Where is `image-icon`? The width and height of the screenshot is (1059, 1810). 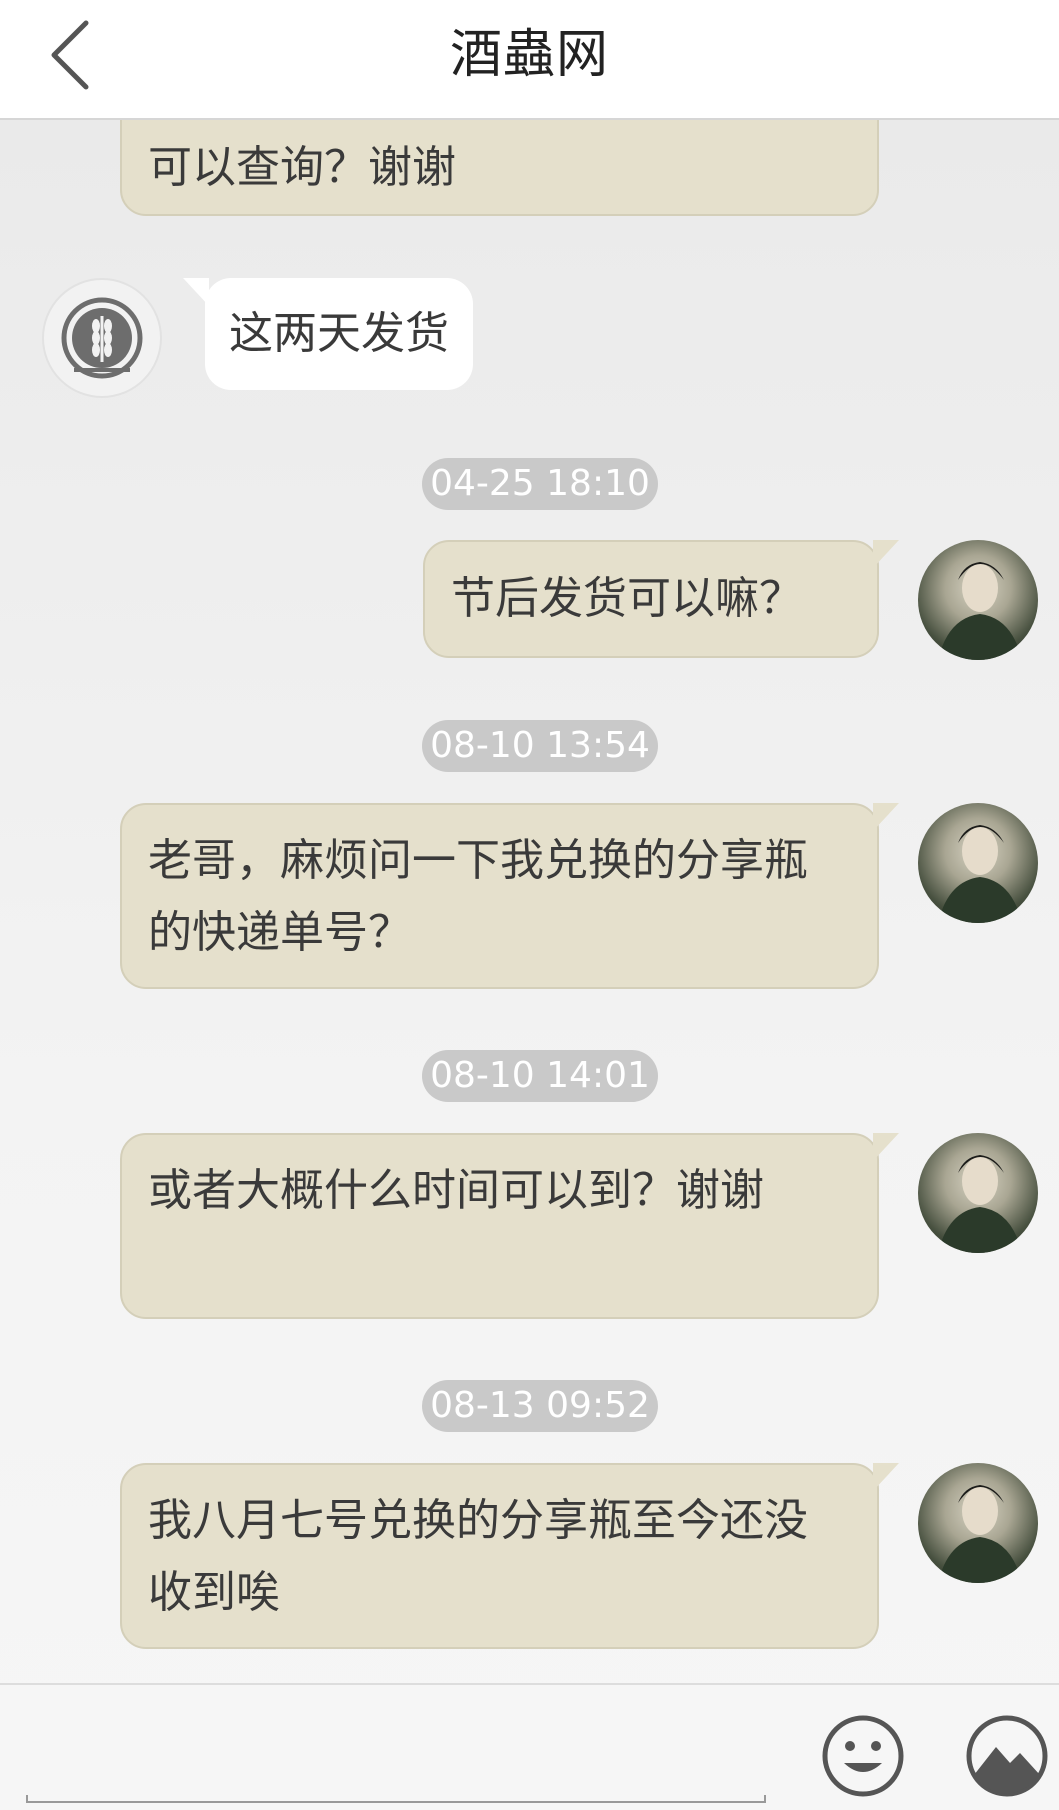
image-icon is located at coordinates (1007, 1756).